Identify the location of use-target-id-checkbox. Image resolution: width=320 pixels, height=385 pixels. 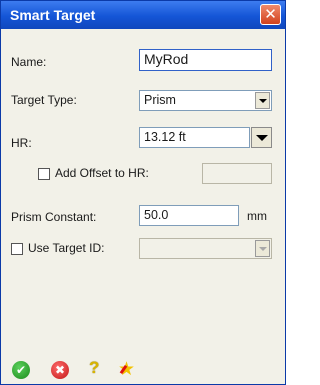
(17, 249).